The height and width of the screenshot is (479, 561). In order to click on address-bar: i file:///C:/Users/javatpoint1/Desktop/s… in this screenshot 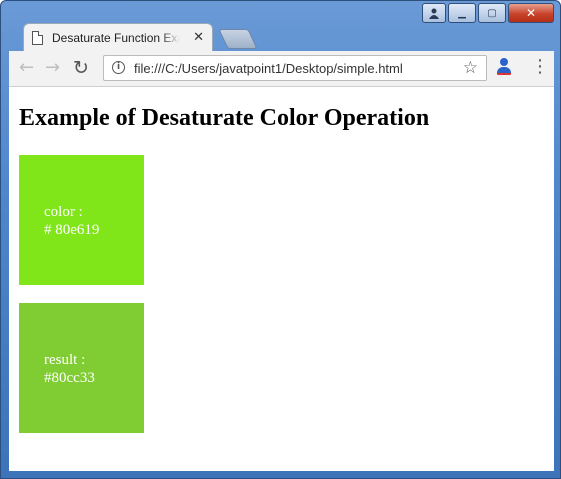, I will do `click(295, 68)`.